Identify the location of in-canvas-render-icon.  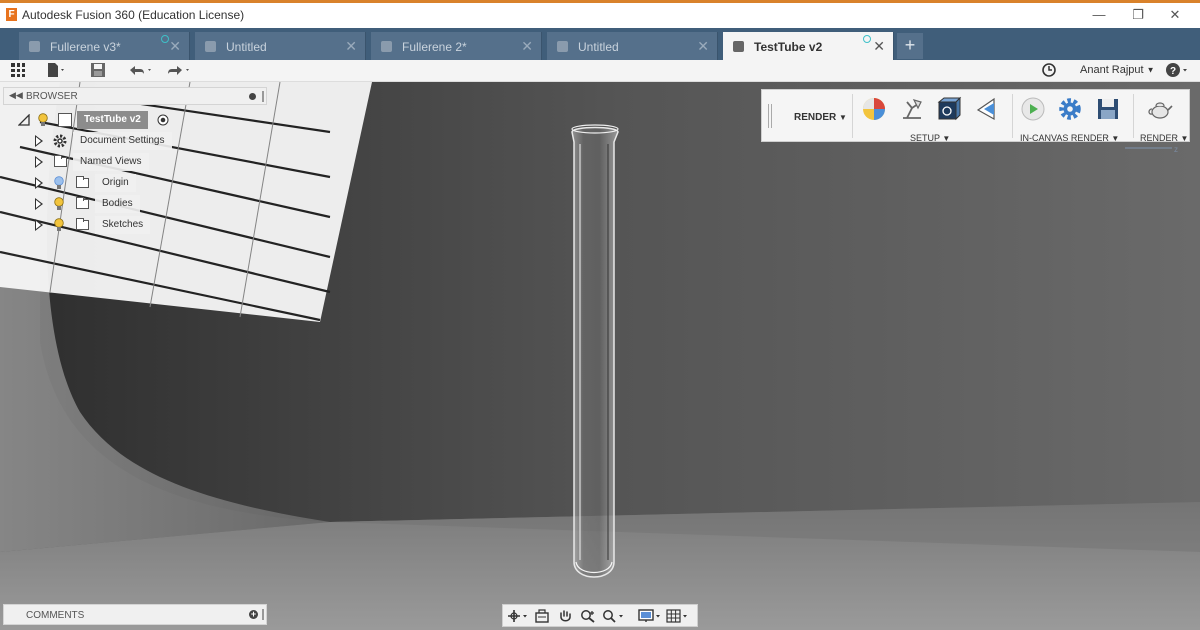
(1033, 109).